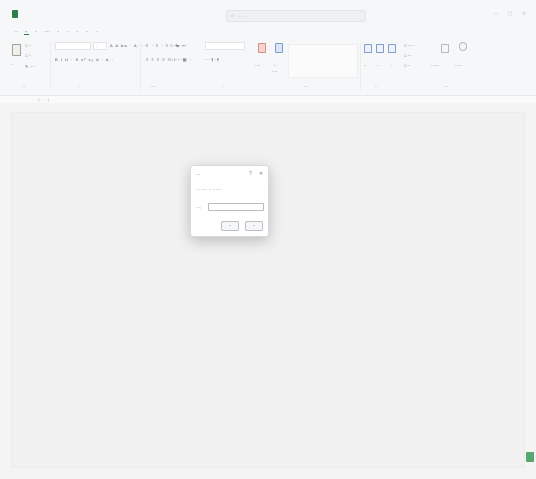  I want to click on help-icon: ?, so click(250, 174).